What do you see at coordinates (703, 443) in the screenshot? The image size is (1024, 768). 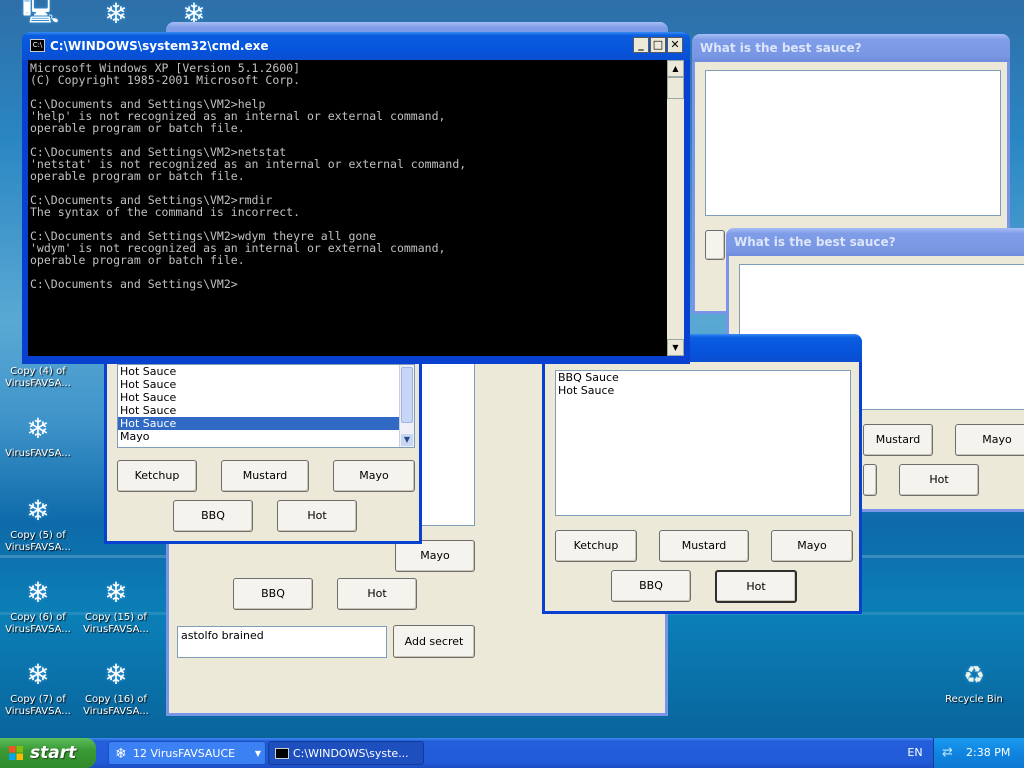 I see `sauce-listbox: BBQ Sauce Hot Sauce` at bounding box center [703, 443].